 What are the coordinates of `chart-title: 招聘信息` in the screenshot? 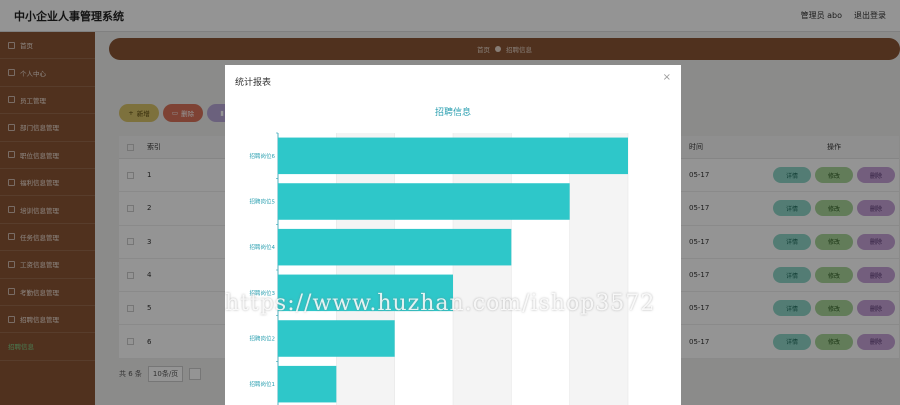 It's located at (453, 112).